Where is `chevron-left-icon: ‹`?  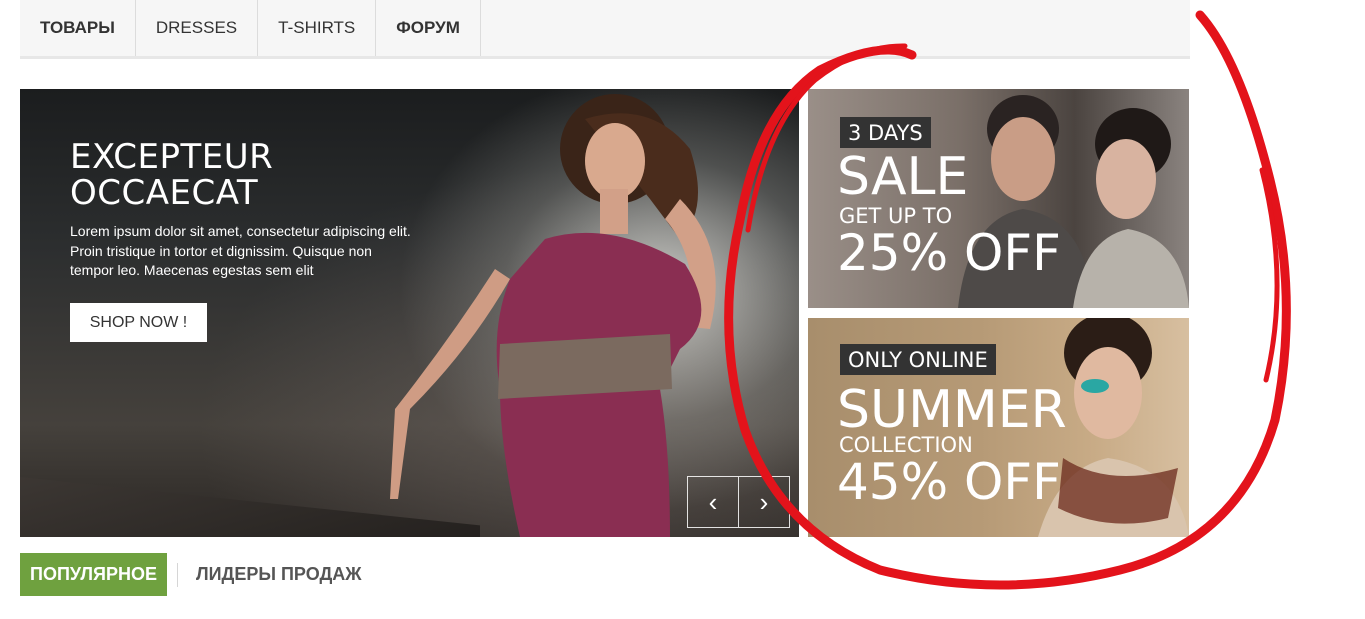
chevron-left-icon: ‹ is located at coordinates (713, 502).